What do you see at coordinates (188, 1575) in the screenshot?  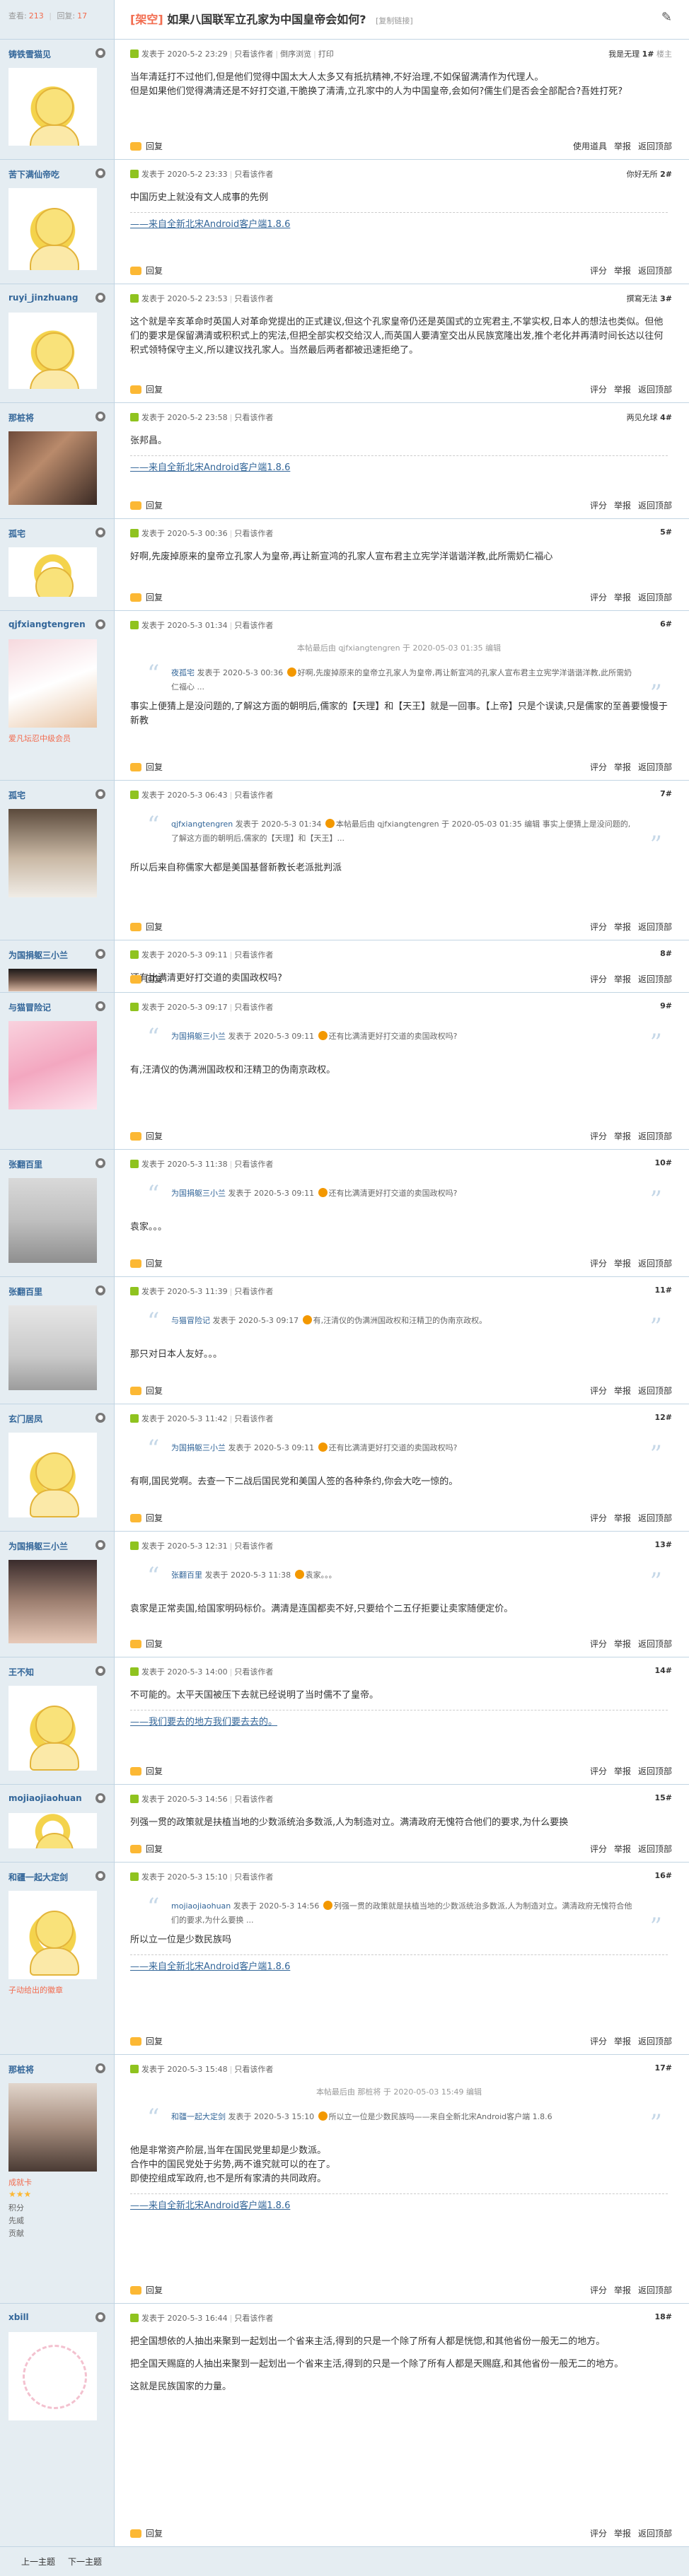 I see `quote-author: 张翻百里` at bounding box center [188, 1575].